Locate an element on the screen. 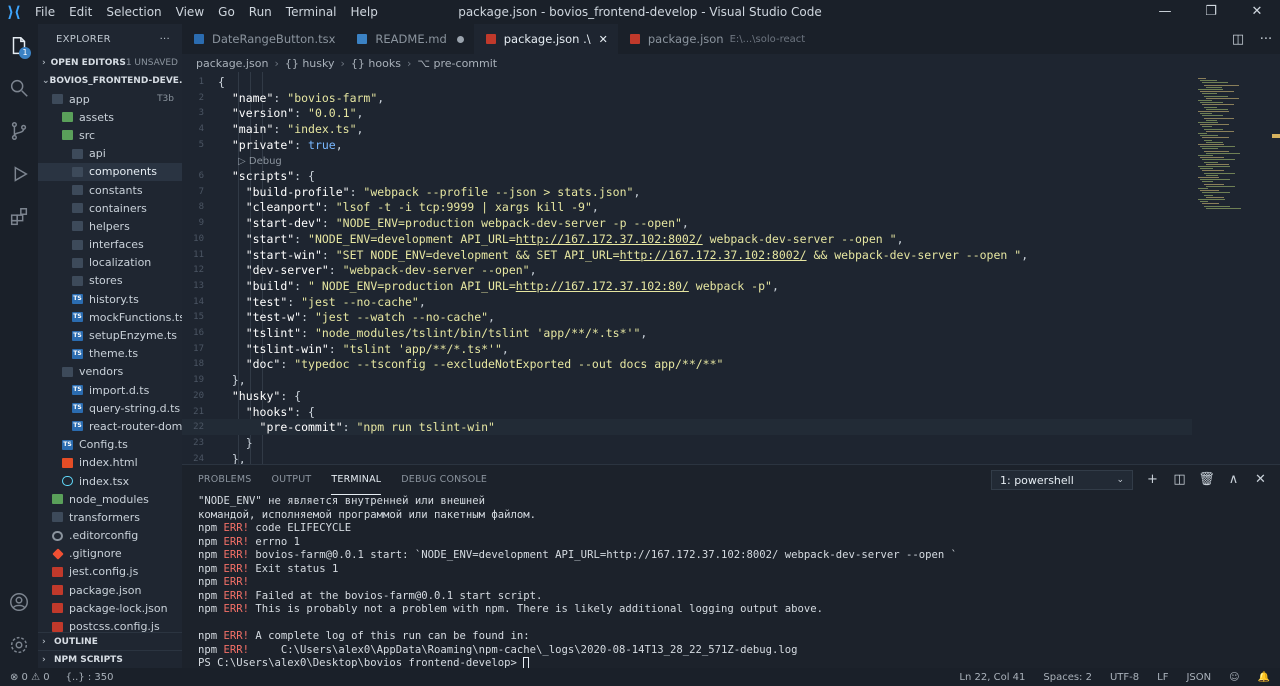  breadcrumb-item: ⌥ pre-commit is located at coordinates (457, 63).